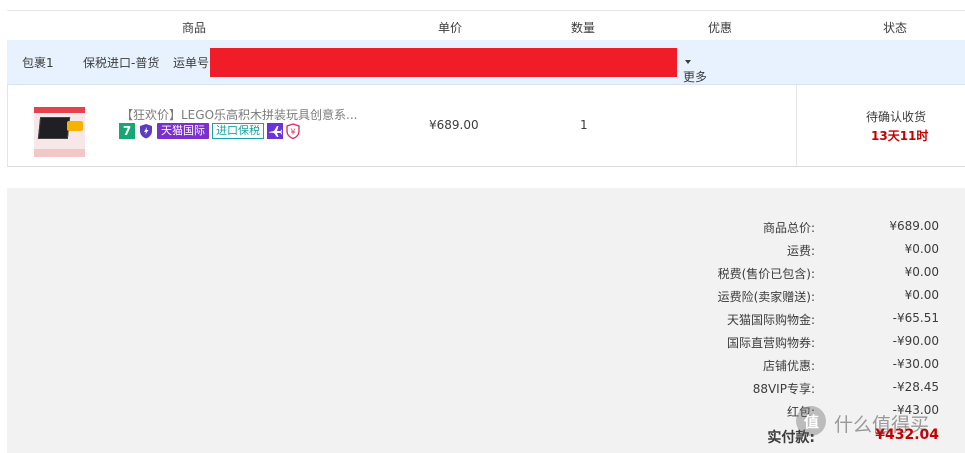 The height and width of the screenshot is (453, 965). Describe the element at coordinates (788, 228) in the screenshot. I see `summary-label: 商品总价:` at that location.